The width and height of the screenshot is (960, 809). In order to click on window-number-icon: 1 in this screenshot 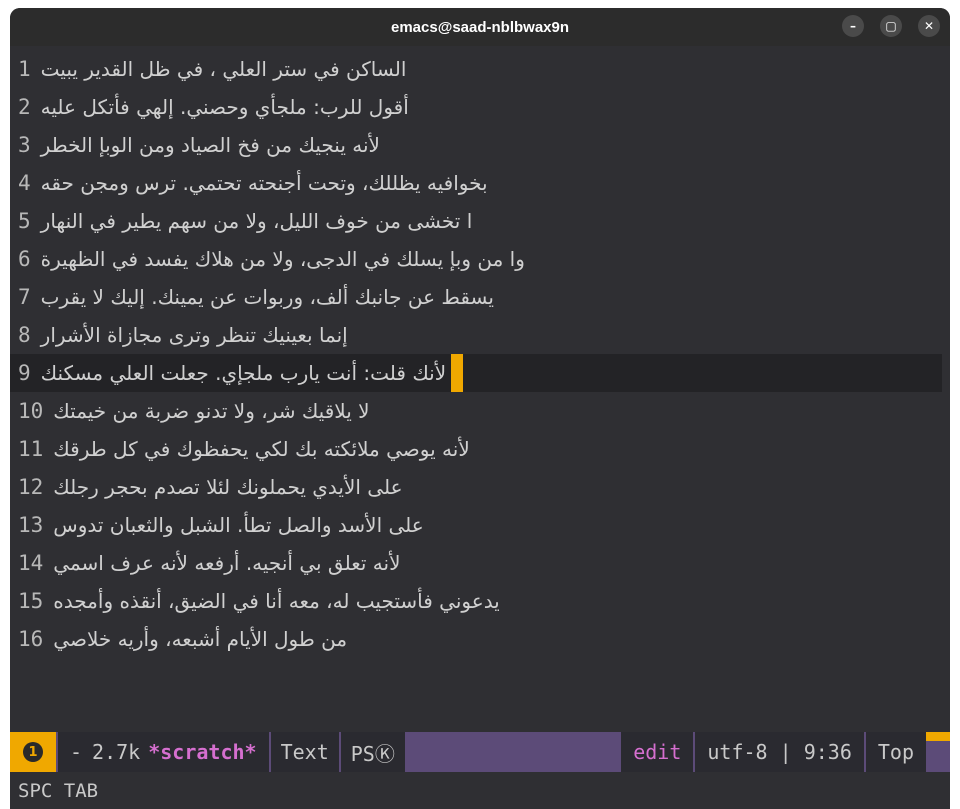, I will do `click(33, 752)`.